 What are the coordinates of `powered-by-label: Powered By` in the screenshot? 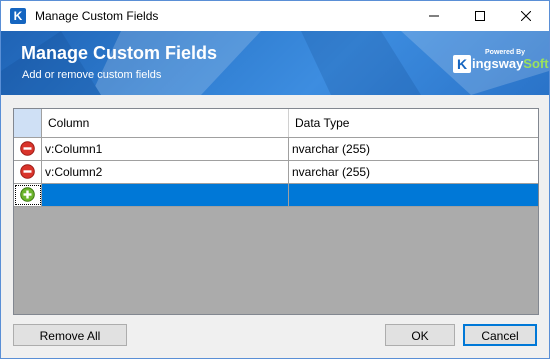 It's located at (505, 52).